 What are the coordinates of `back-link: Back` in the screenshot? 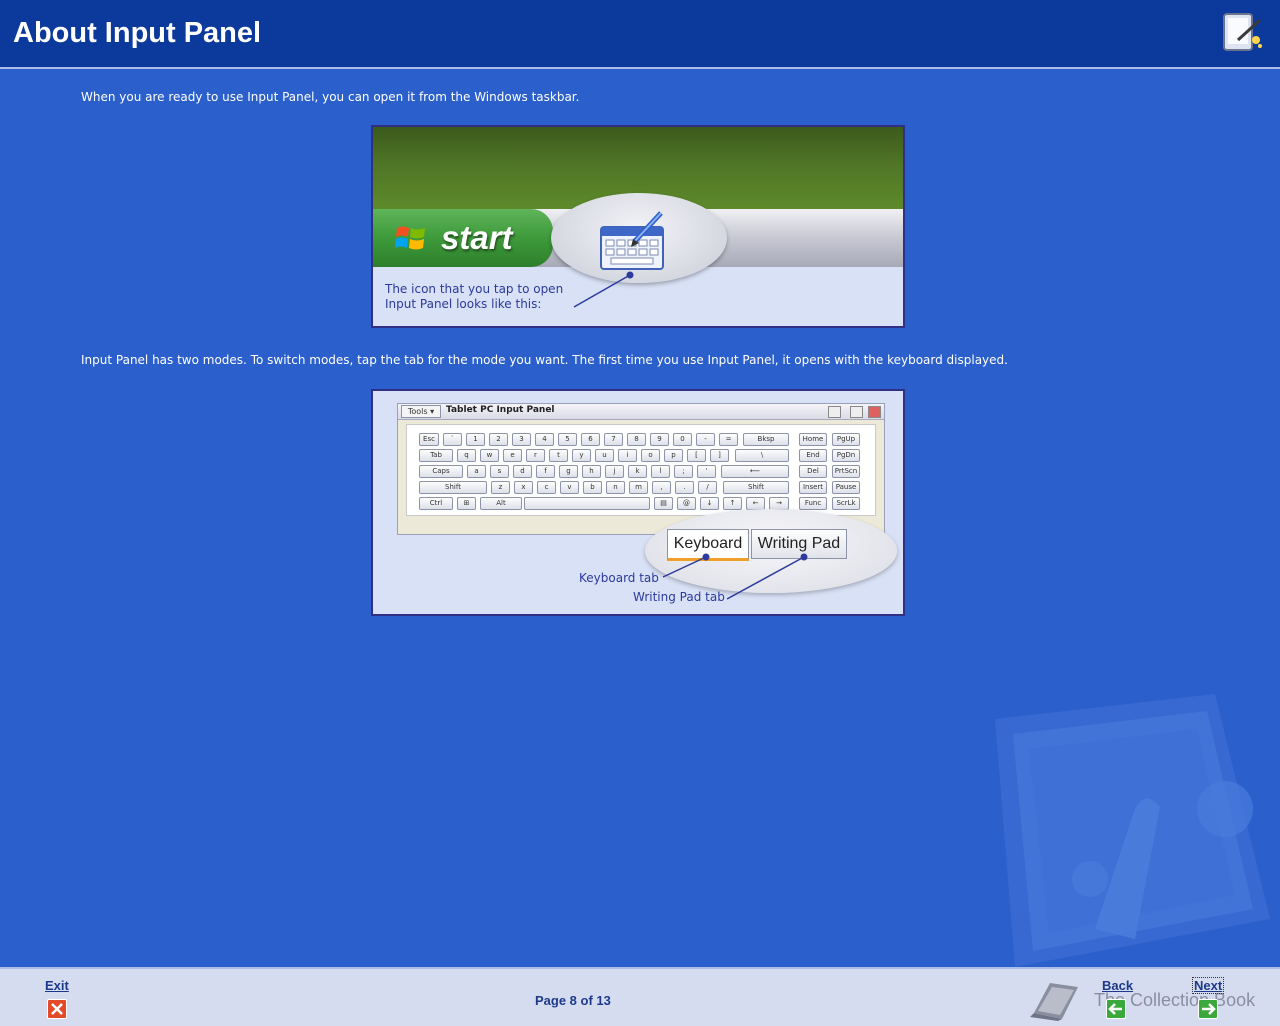 It's located at (1117, 985).